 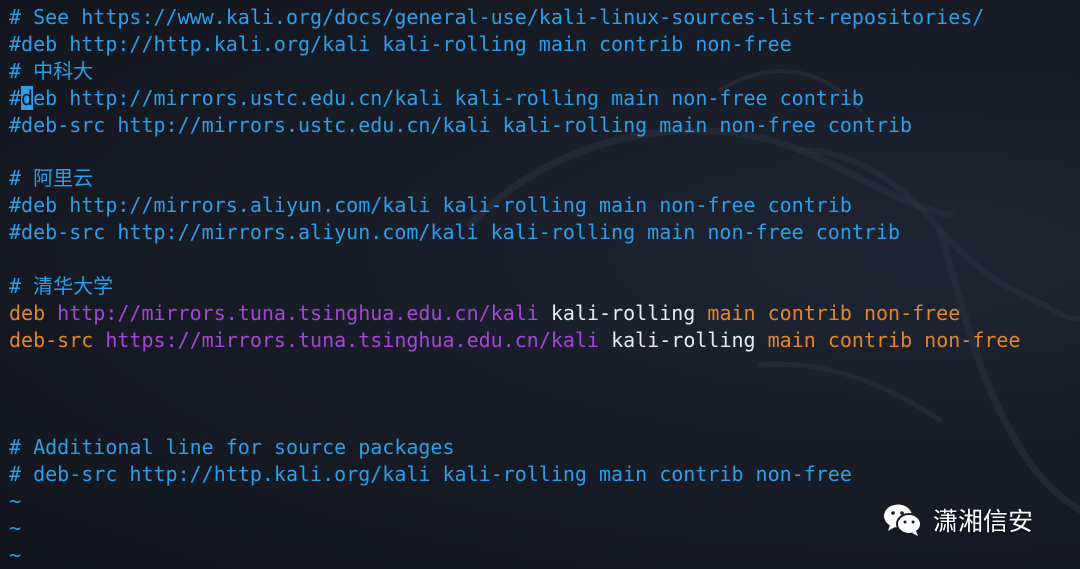 I want to click on wechat-icon, so click(x=903, y=520).